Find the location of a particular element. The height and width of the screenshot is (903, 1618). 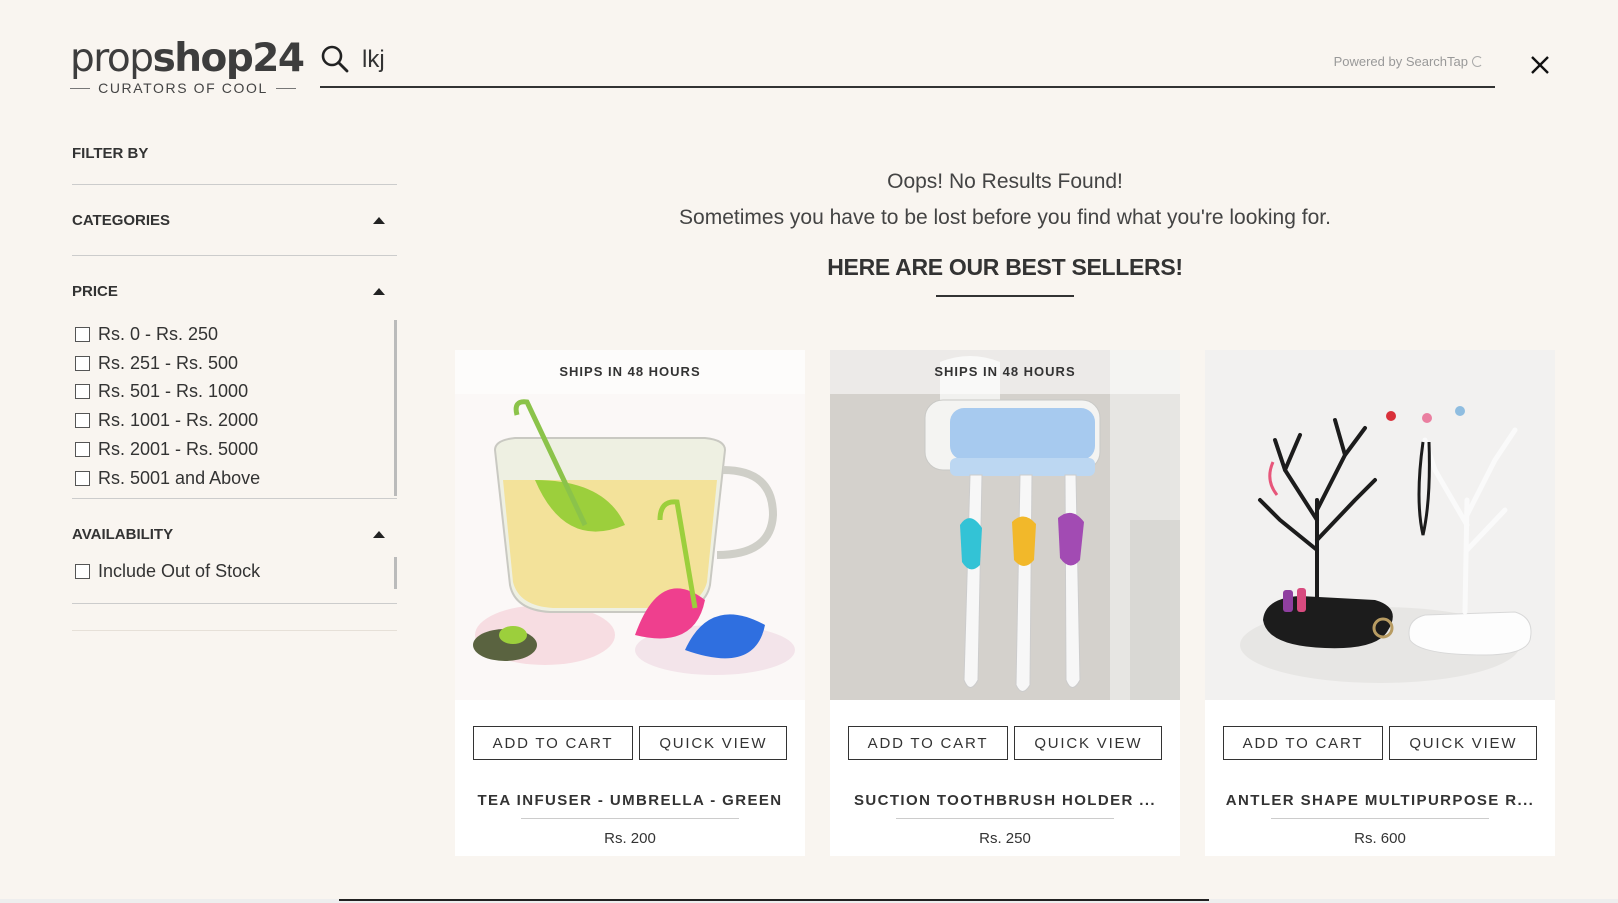

product-image-tea-infuser: SHIPS IN 48 HOURS is located at coordinates (630, 525).